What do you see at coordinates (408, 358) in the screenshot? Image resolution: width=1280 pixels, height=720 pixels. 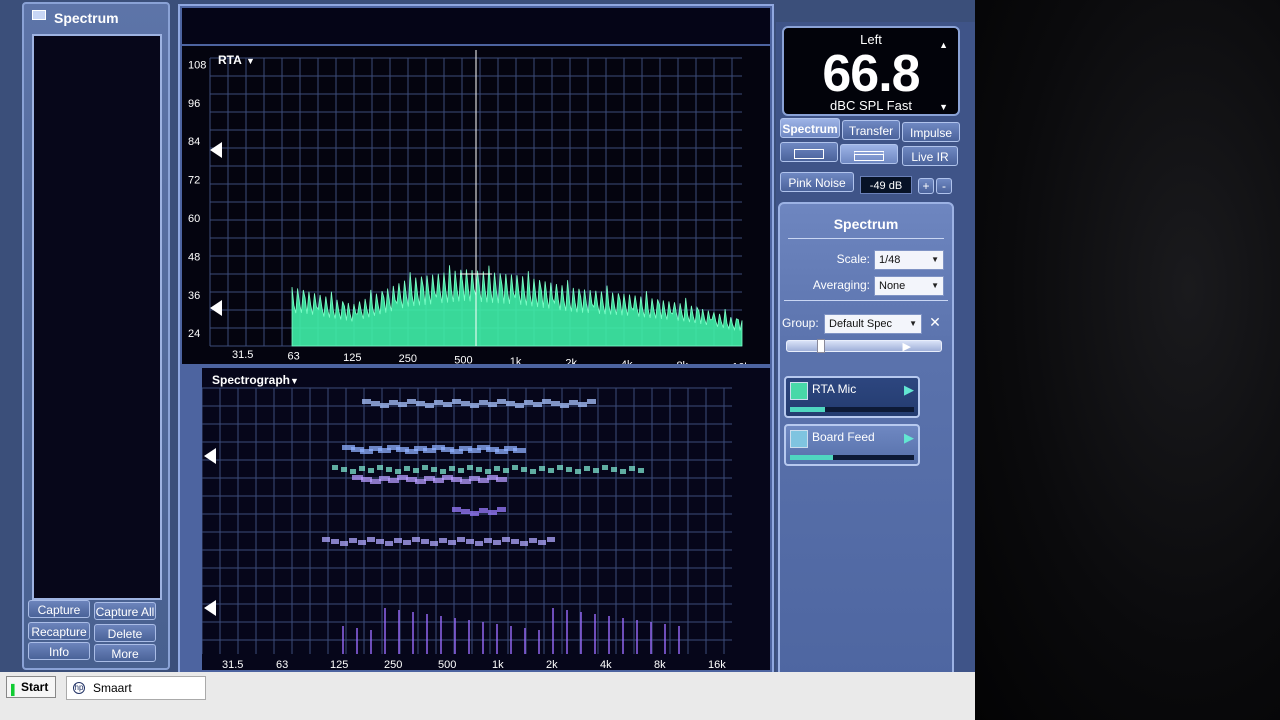 I see `rta-x-tick: 250` at bounding box center [408, 358].